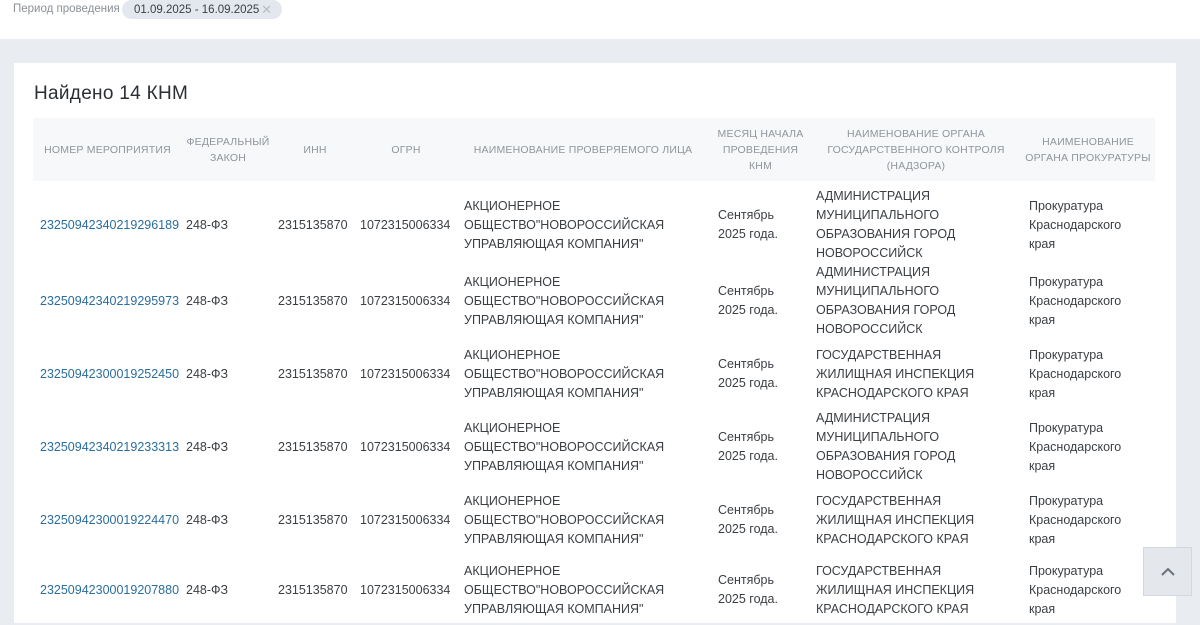 This screenshot has height=625, width=1200. Describe the element at coordinates (109, 225) in the screenshot. I see `inspection-number-link: 23250942340219296189` at that location.